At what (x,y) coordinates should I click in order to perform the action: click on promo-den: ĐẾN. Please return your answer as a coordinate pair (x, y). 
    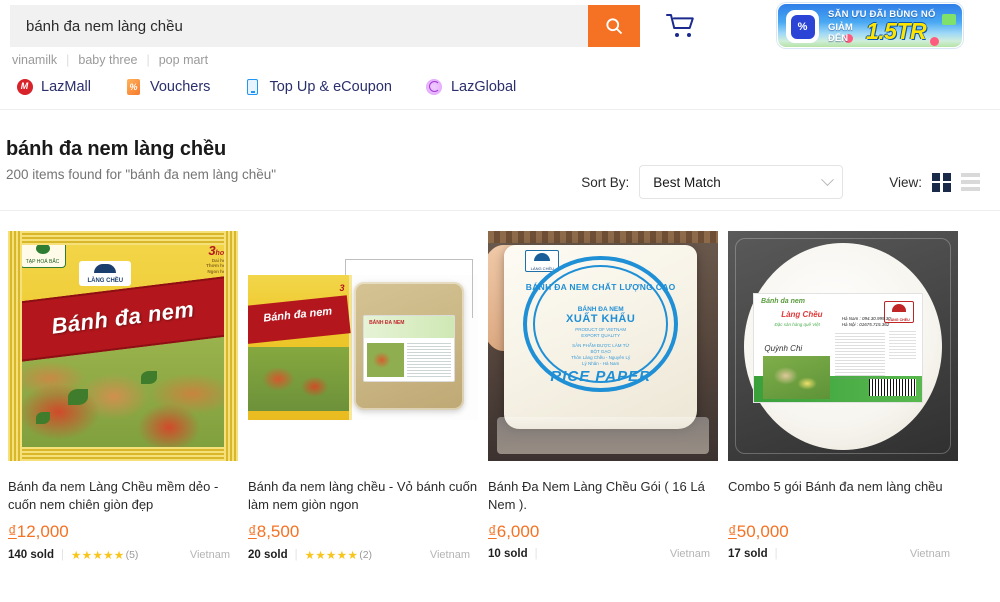
    Looking at the image, I should click on (838, 38).